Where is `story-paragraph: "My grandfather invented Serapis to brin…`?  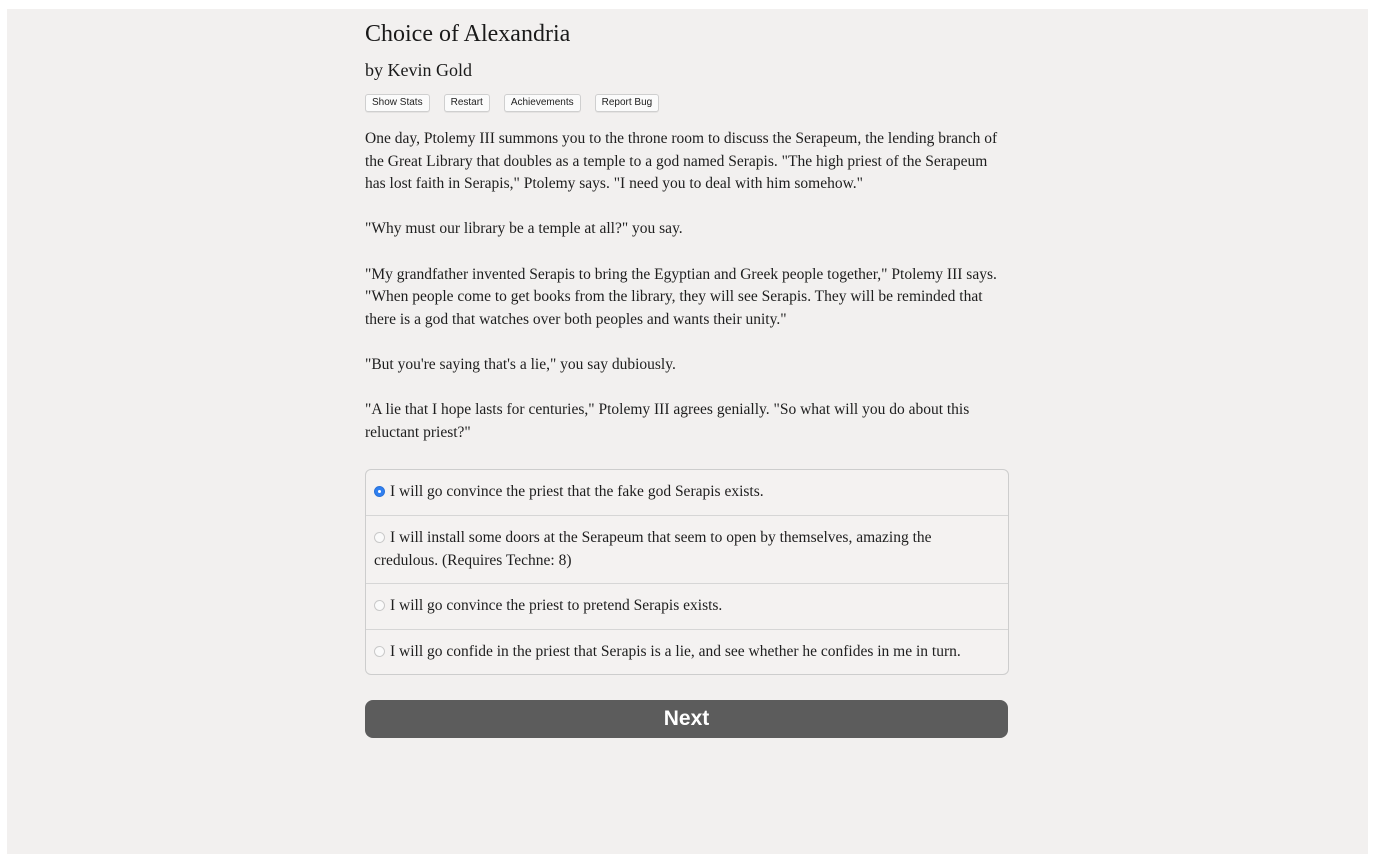
story-paragraph: "My grandfather invented Serapis to brin… is located at coordinates (681, 296).